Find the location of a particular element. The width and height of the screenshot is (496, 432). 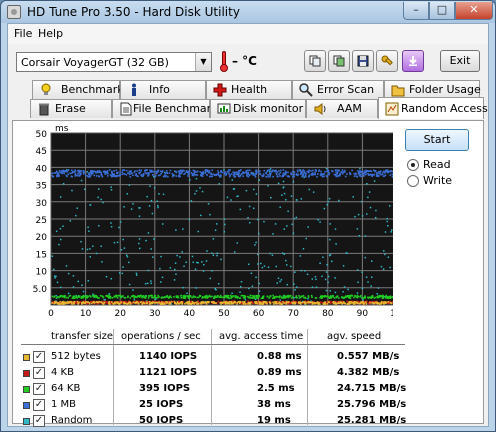

tab-health: Health is located at coordinates (249, 89).